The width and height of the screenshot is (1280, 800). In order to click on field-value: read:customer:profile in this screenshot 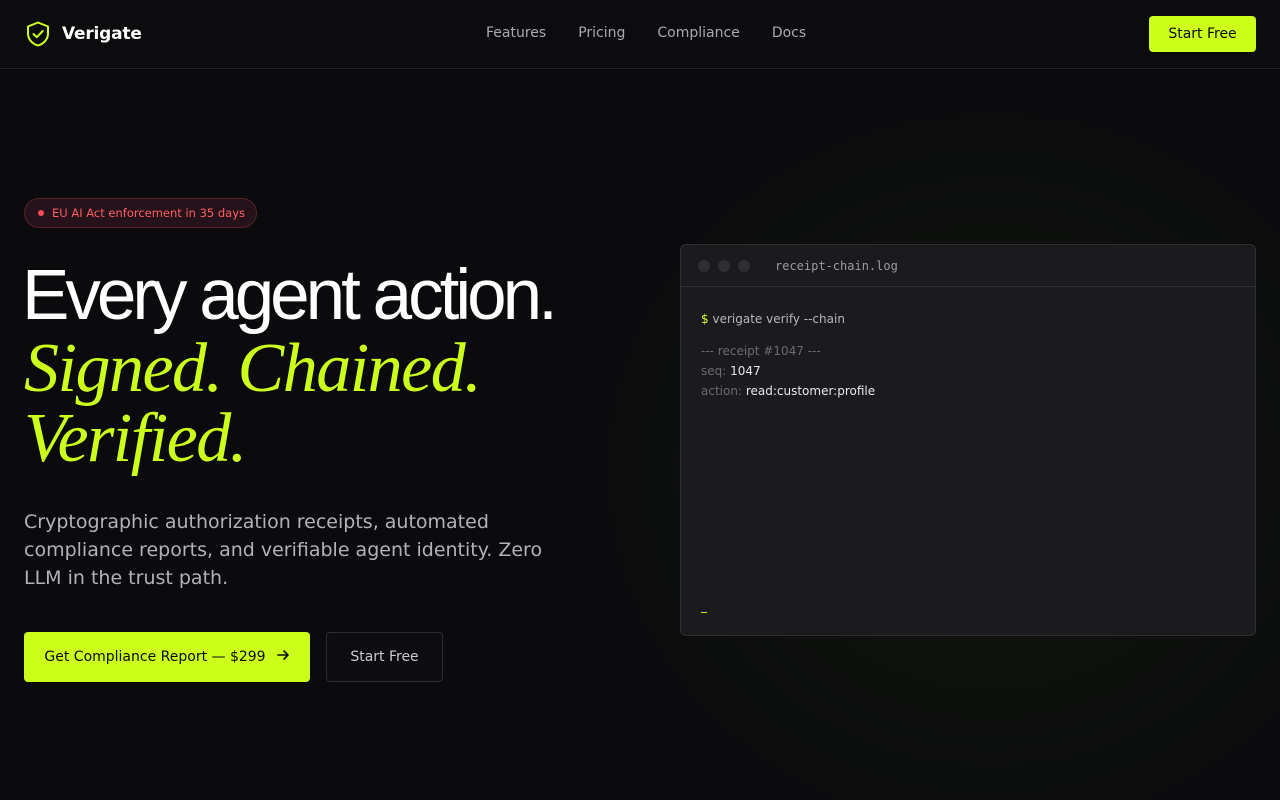, I will do `click(810, 391)`.